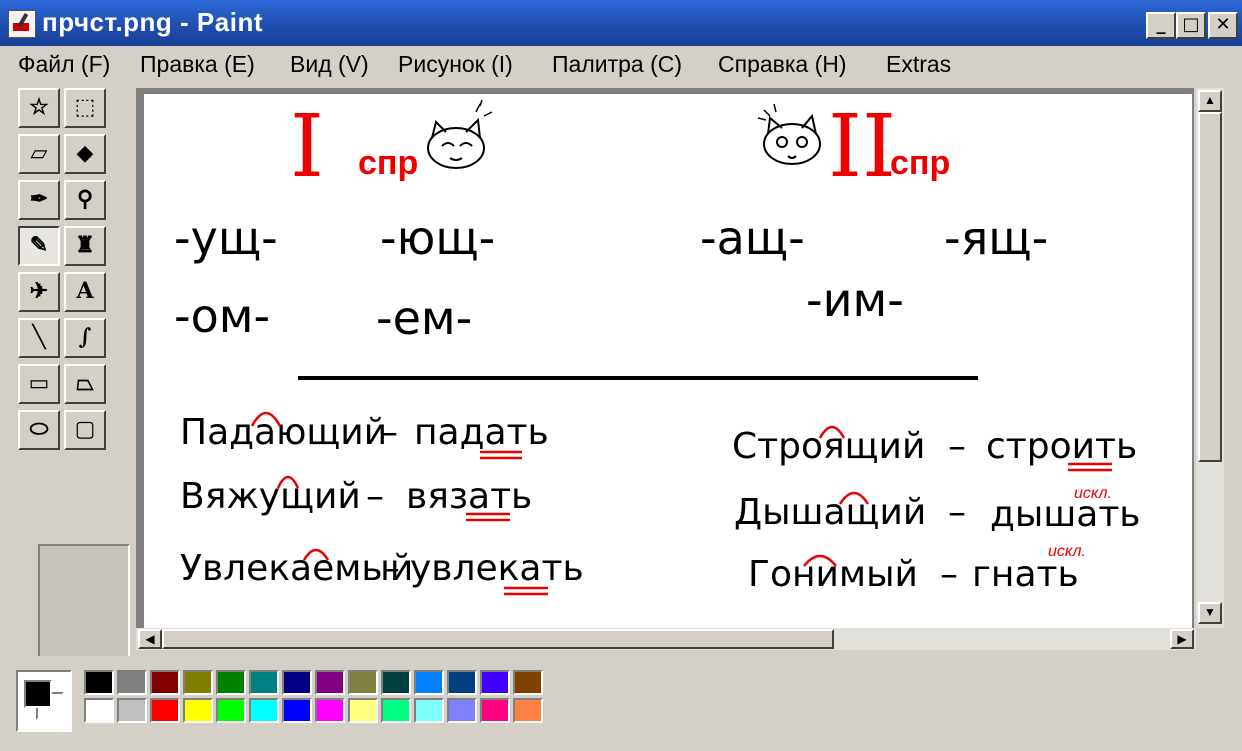  What do you see at coordinates (1210, 101) in the screenshot?
I see `scroll-up-arrow-icon: ▲` at bounding box center [1210, 101].